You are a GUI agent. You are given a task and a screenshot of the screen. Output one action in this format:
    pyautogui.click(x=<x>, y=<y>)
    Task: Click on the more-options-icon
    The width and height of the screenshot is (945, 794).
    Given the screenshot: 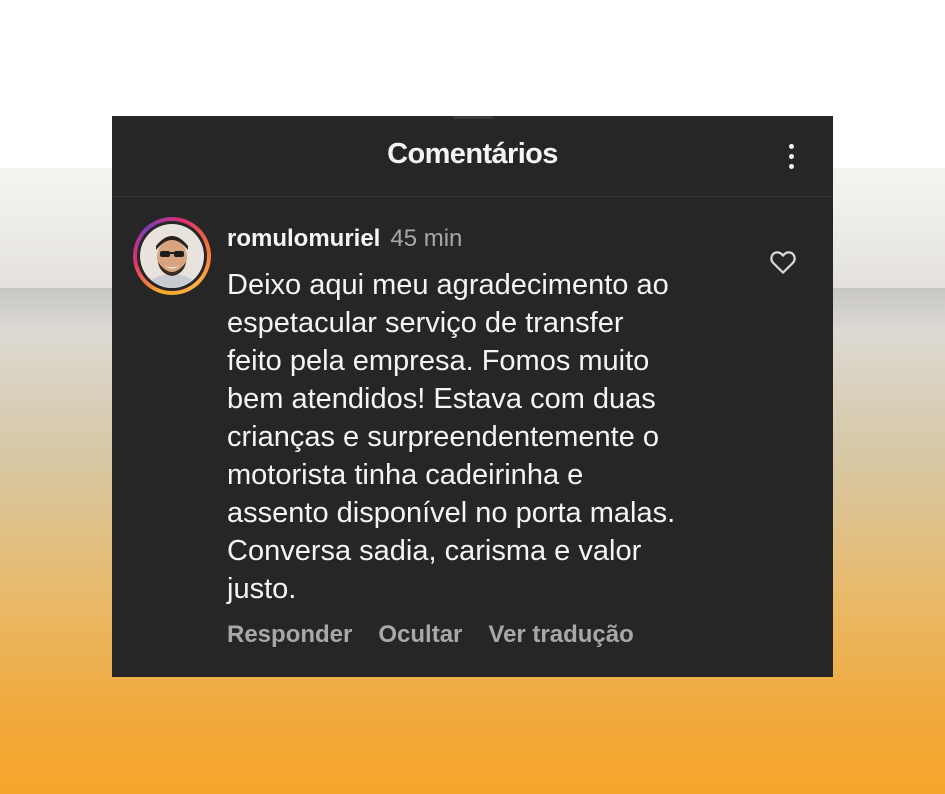 What is the action you would take?
    pyautogui.click(x=791, y=156)
    